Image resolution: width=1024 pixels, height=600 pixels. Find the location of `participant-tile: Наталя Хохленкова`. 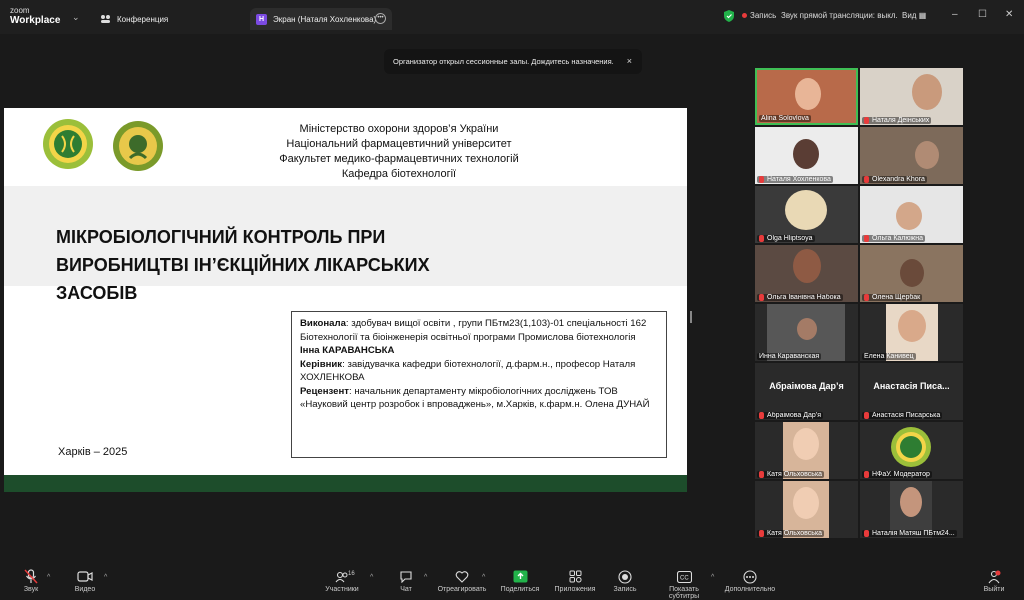

participant-tile: Наталя Хохленкова is located at coordinates (806, 155).